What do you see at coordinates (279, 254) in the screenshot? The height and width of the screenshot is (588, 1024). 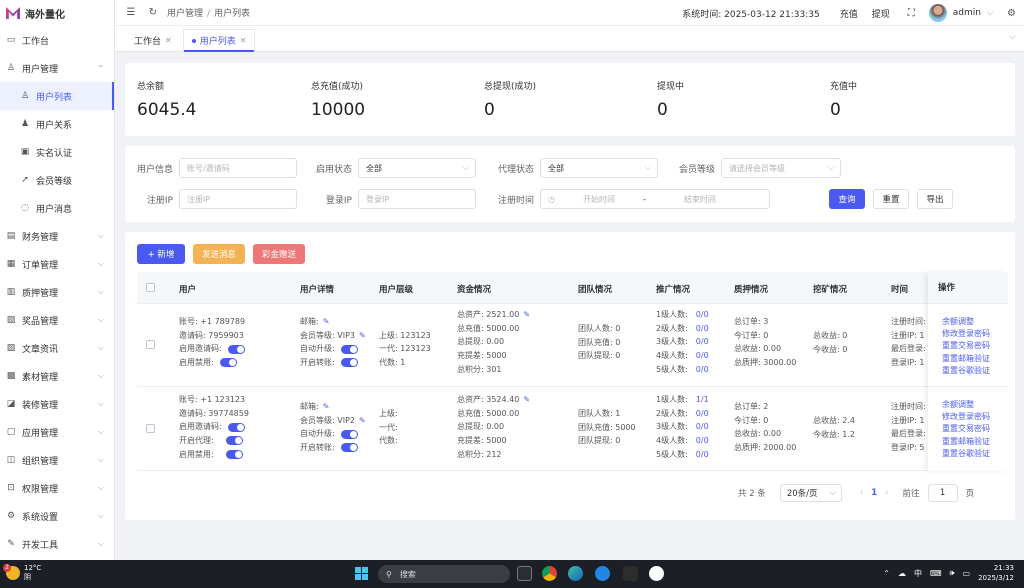 I see `gift-bonus-button: 彩金赠送` at bounding box center [279, 254].